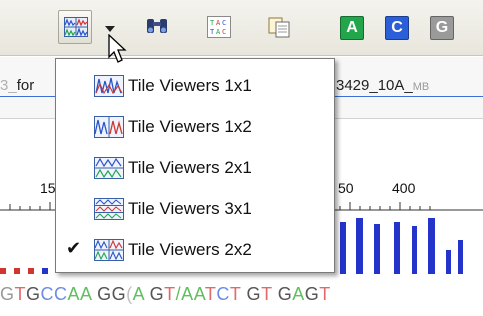  Describe the element at coordinates (442, 28) in the screenshot. I see `base-g-button: G` at that location.